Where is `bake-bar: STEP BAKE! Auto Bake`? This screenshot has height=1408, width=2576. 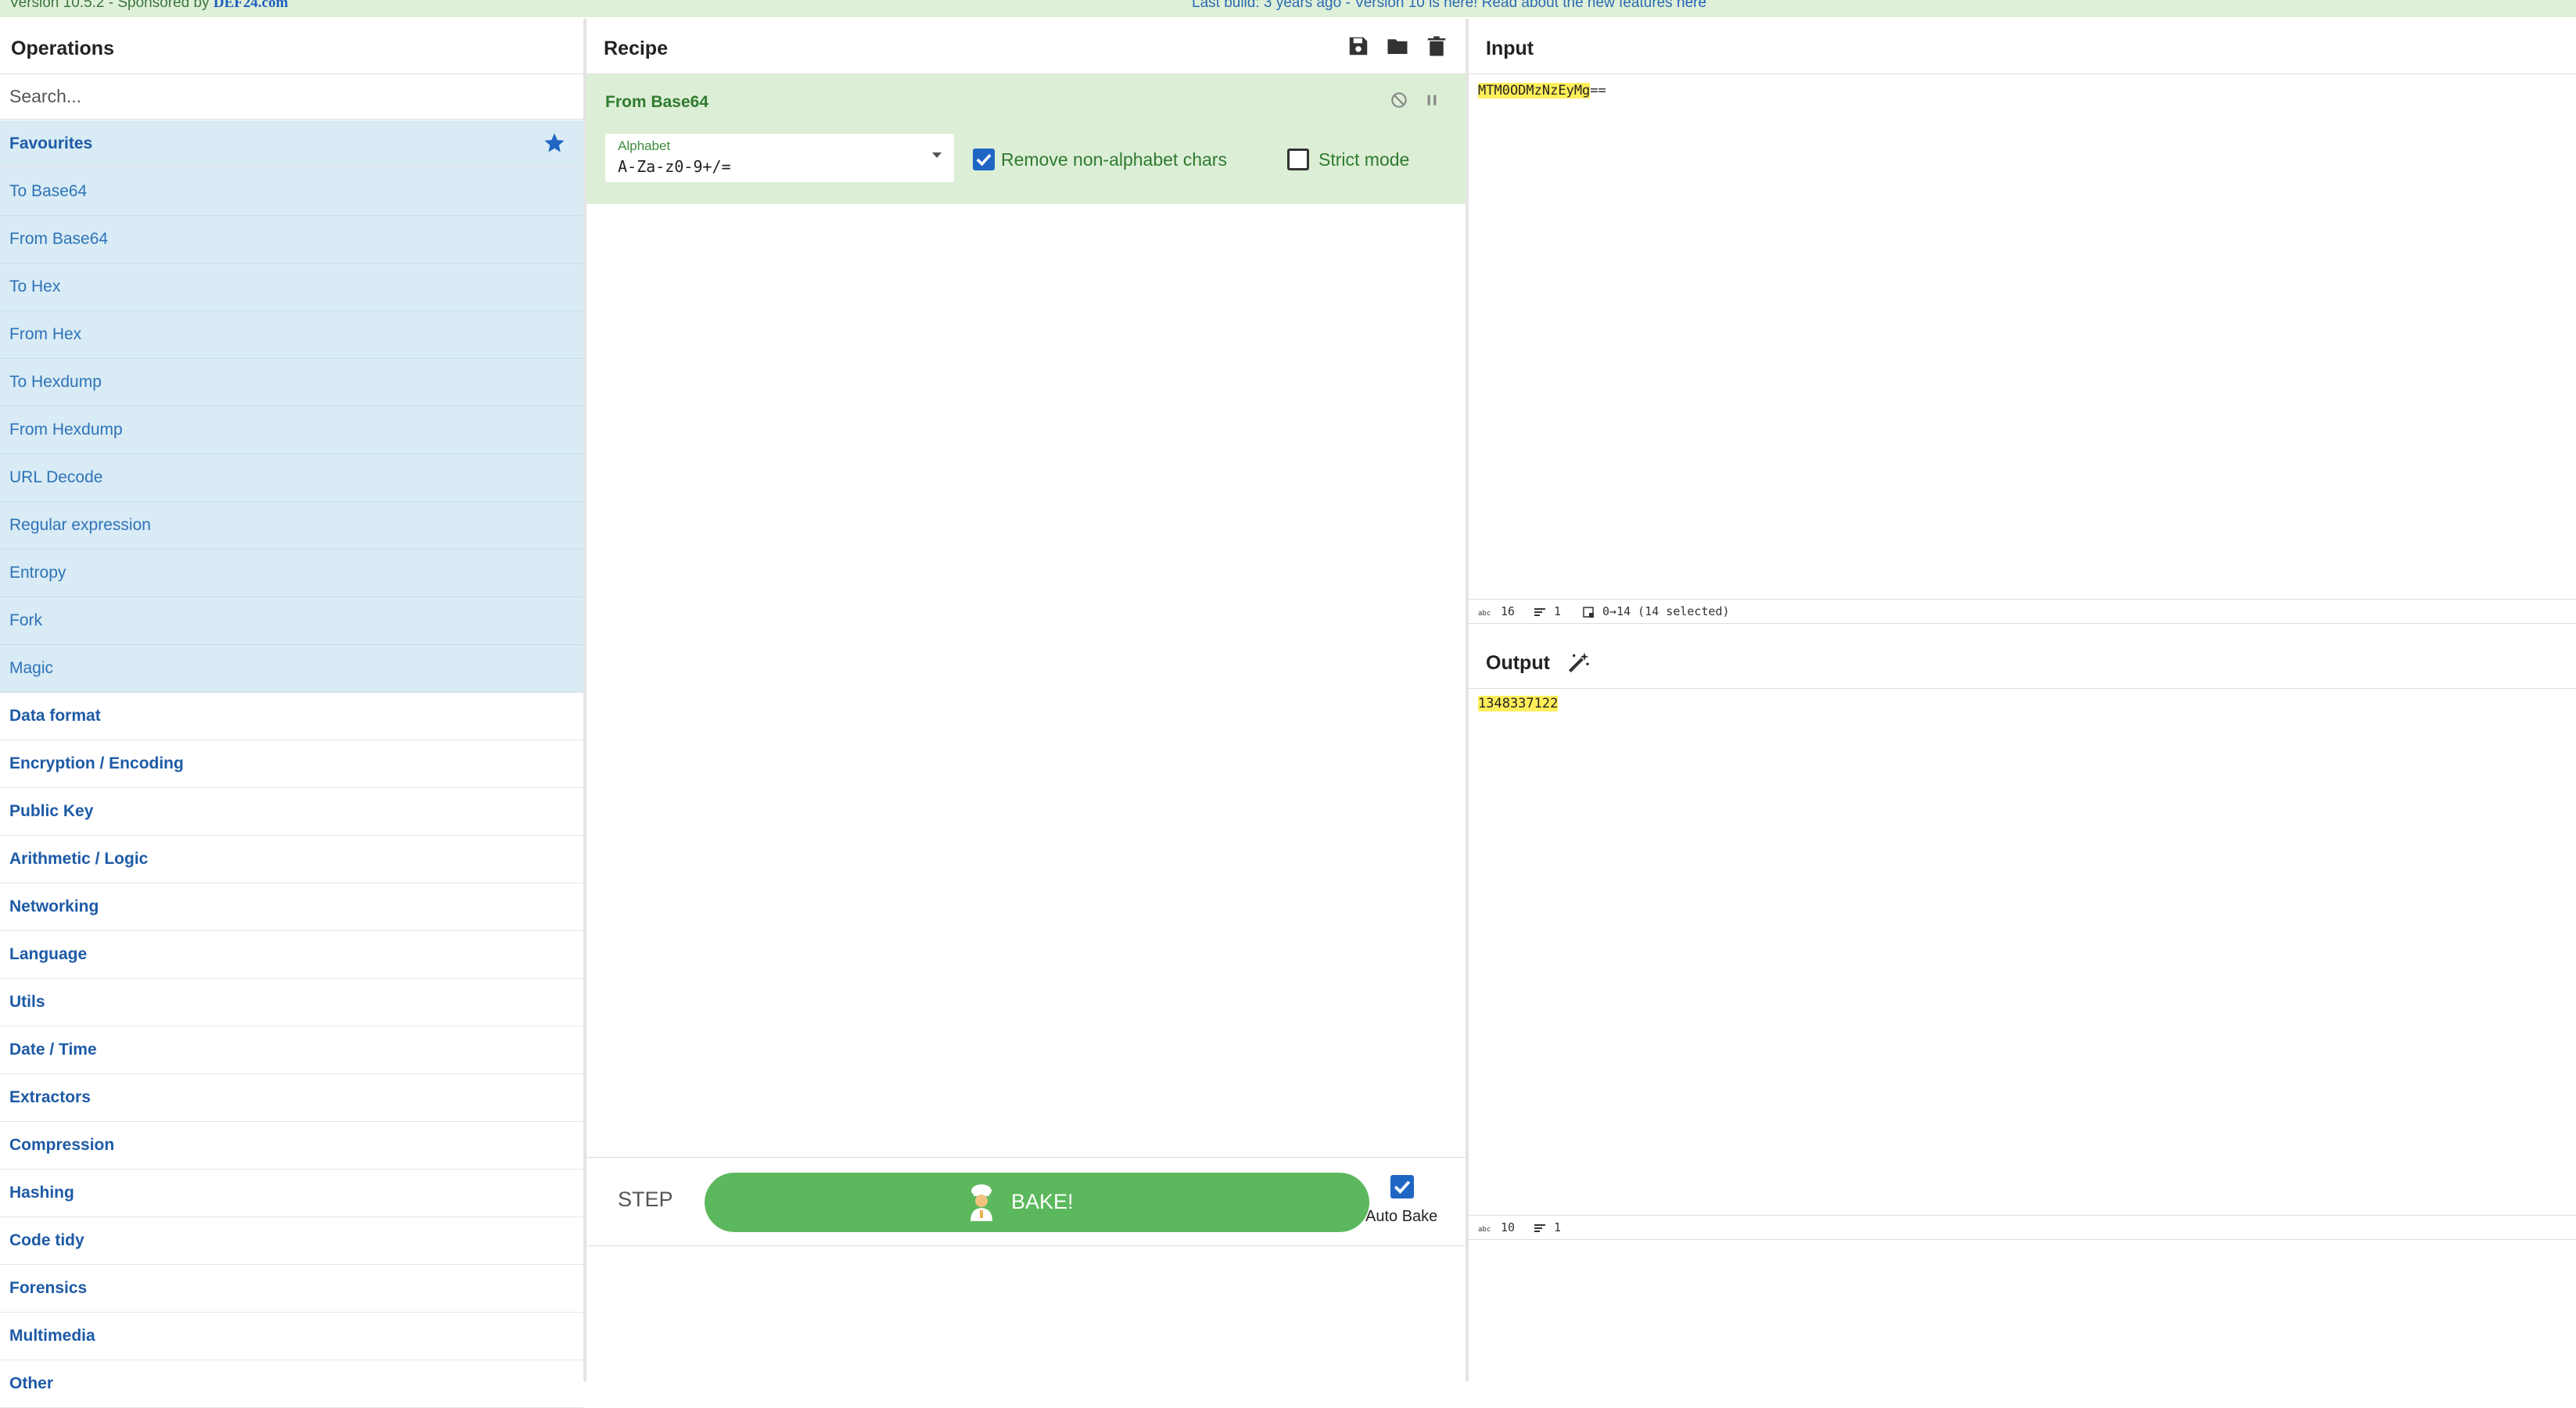
bake-bar: STEP BAKE! Auto Bake is located at coordinates (1026, 1201).